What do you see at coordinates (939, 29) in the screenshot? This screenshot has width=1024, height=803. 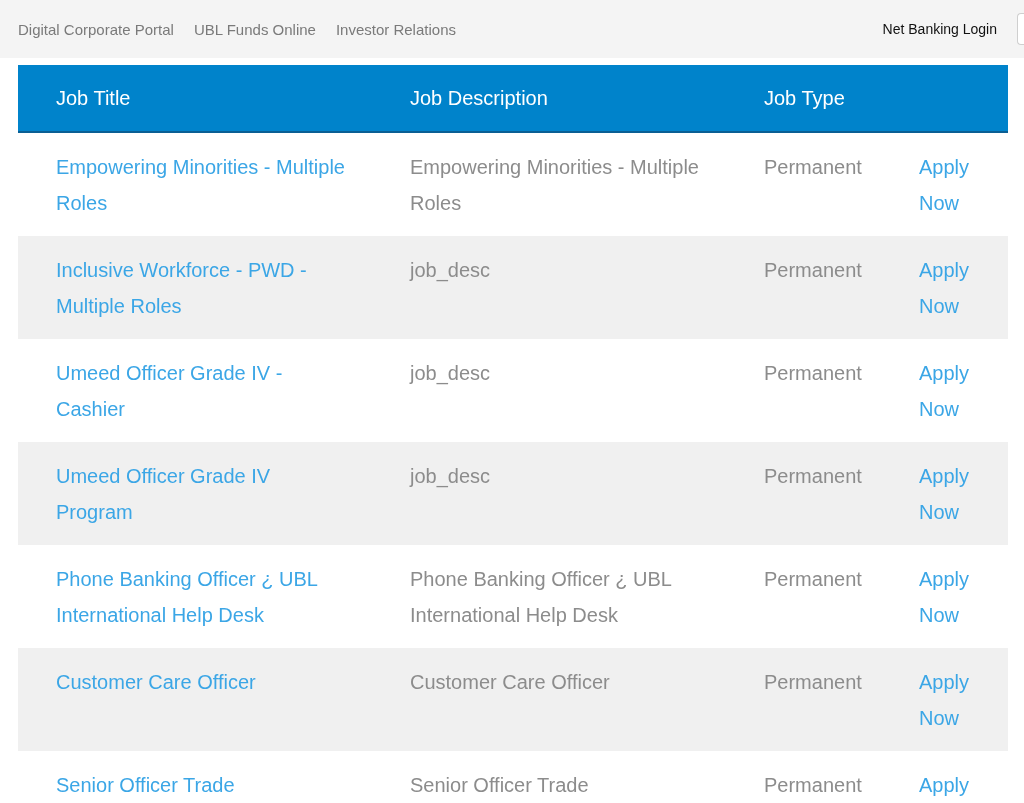 I see `net-banking-login-link: Net Banking Login` at bounding box center [939, 29].